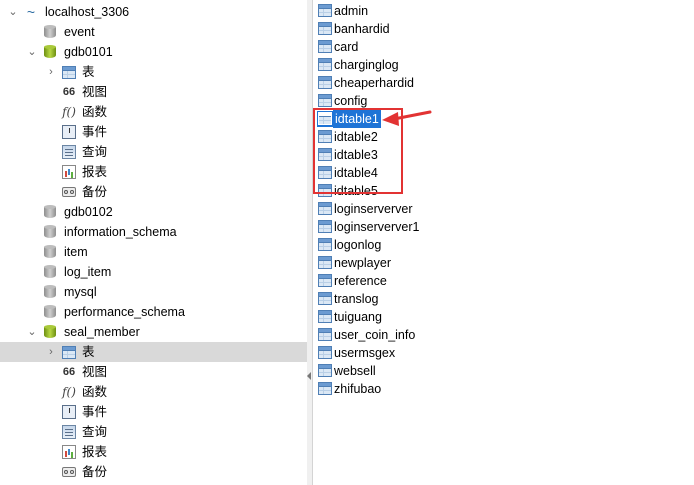  Describe the element at coordinates (377, 227) in the screenshot. I see `table-name: loginserverver1` at that location.